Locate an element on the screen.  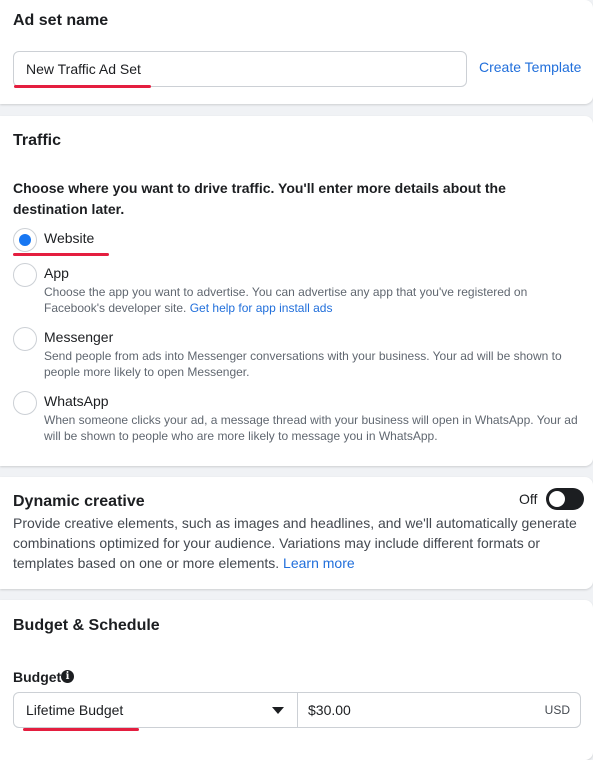
option-app-label: App is located at coordinates (56, 273).